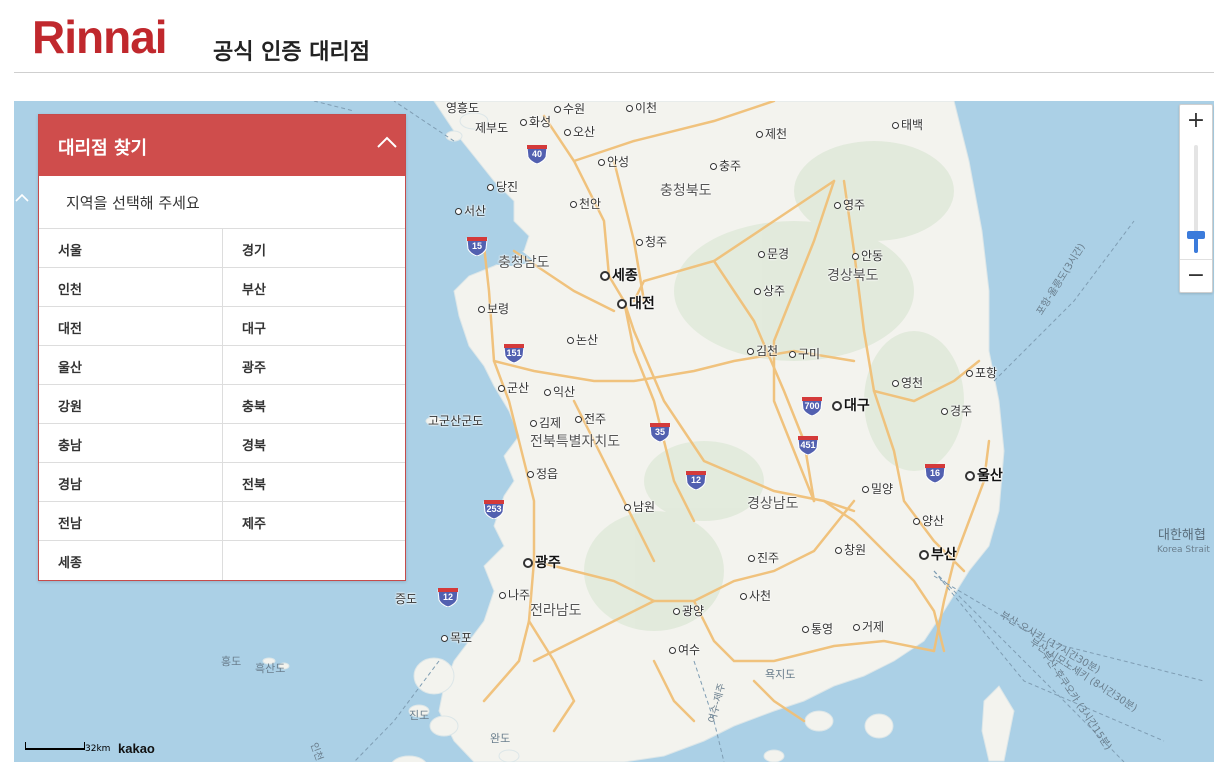  Describe the element at coordinates (470, 211) in the screenshot. I see `place-label: 서산` at that location.